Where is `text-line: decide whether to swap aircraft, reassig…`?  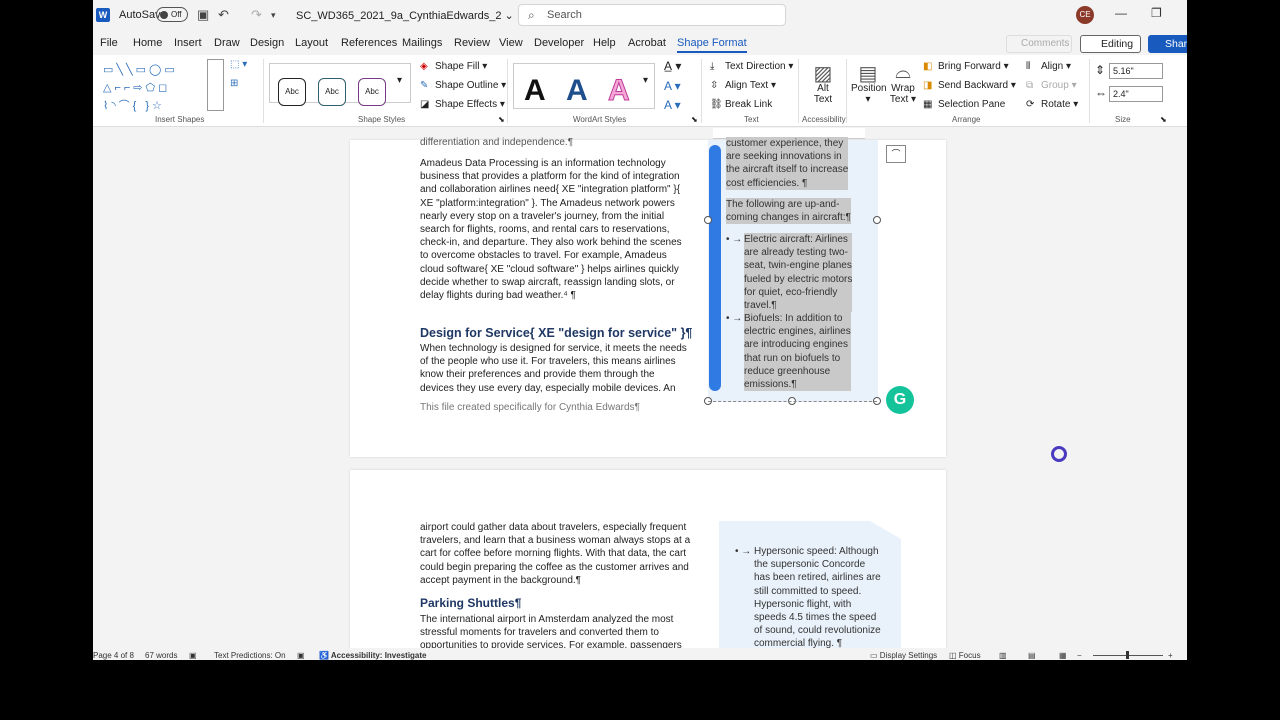
text-line: decide whether to swap aircraft, reassig… is located at coordinates (547, 282).